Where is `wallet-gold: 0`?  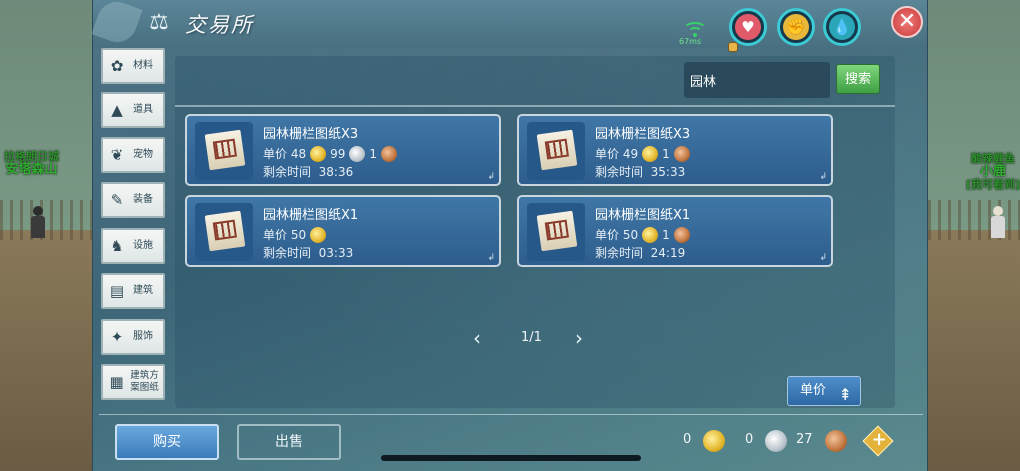
wallet-gold: 0 is located at coordinates (687, 439).